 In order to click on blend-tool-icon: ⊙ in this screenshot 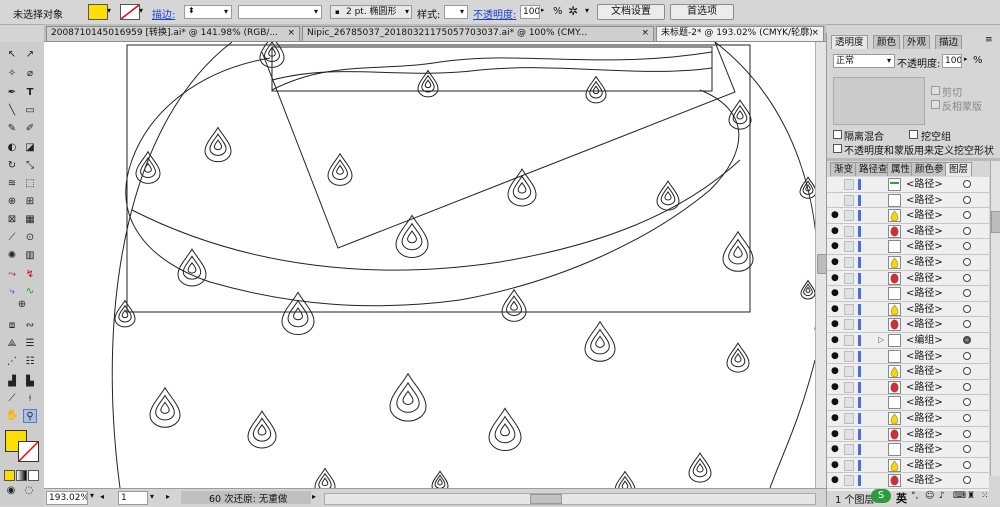, I will do `click(30, 238)`.